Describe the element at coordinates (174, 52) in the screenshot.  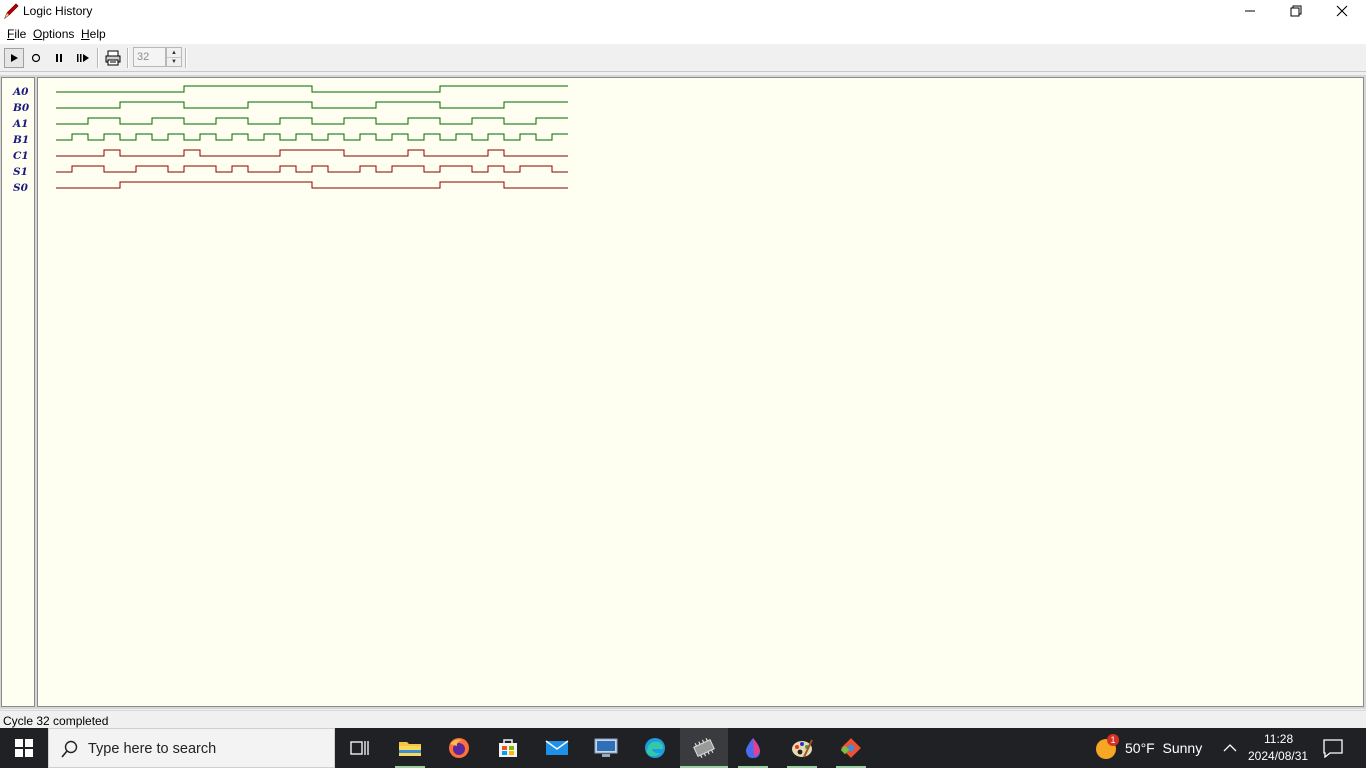
I see `spin-up-icon: ▲` at that location.